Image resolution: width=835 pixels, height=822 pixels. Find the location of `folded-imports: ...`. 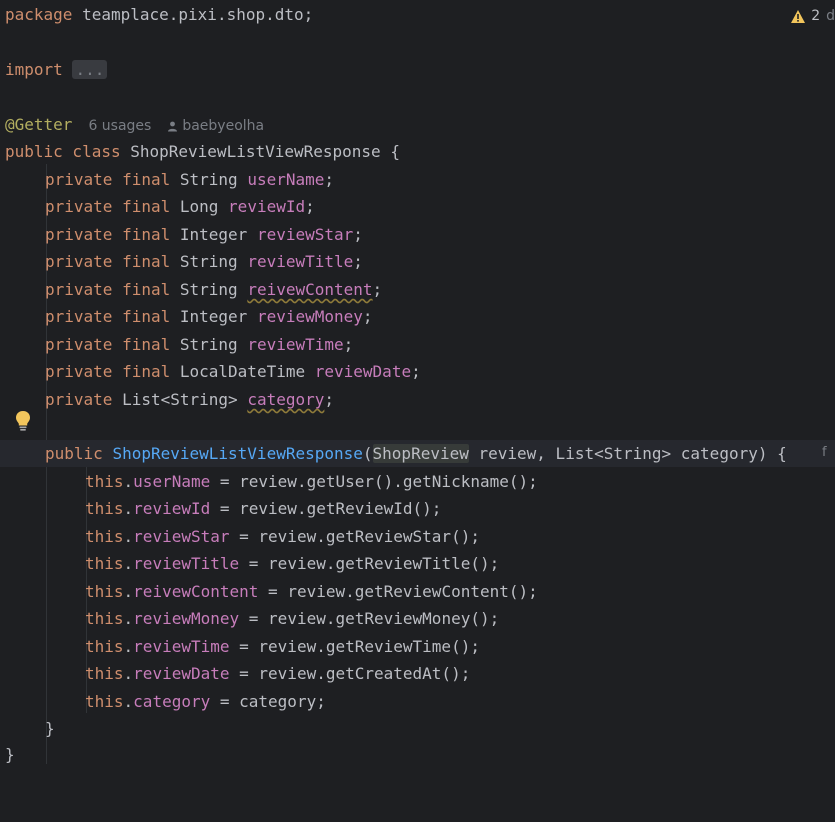

folded-imports: ... is located at coordinates (90, 69).